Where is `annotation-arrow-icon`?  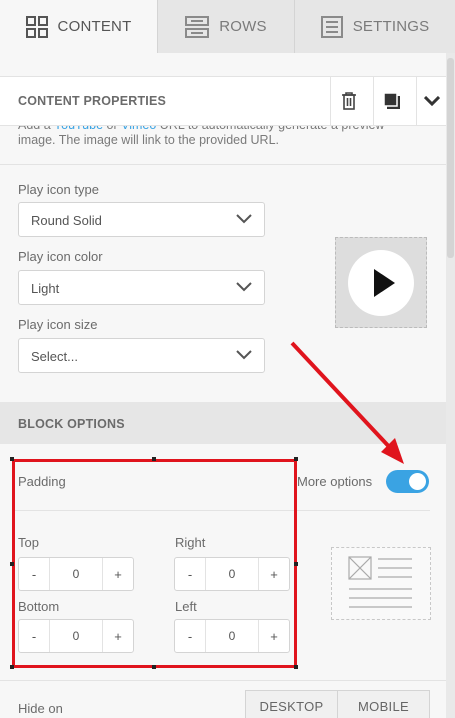
annotation-arrow-icon is located at coordinates (347, 402).